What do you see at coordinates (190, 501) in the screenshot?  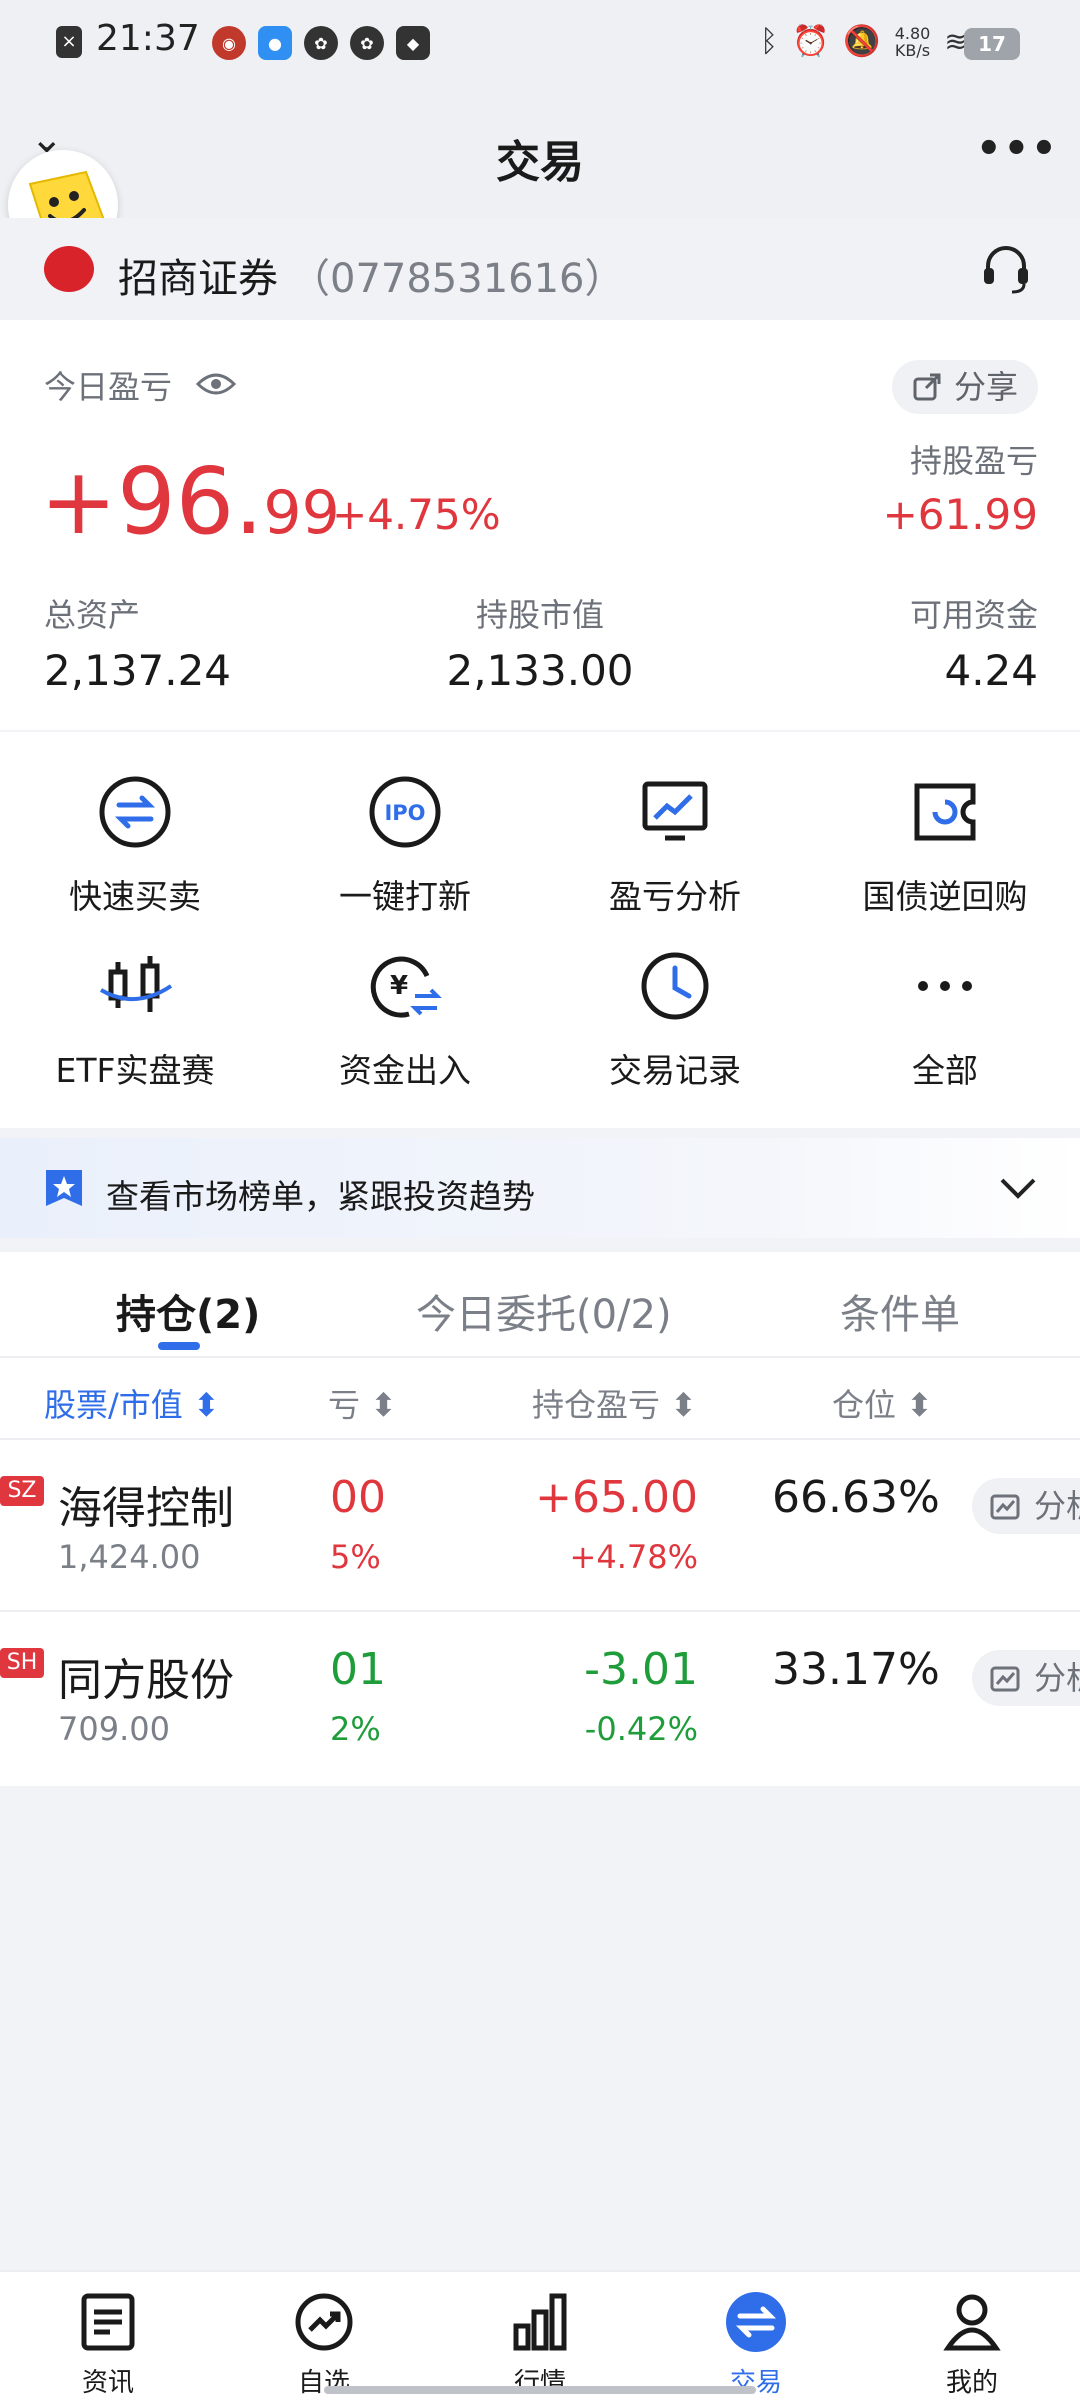 I see `today-pnl-value: +96.99` at bounding box center [190, 501].